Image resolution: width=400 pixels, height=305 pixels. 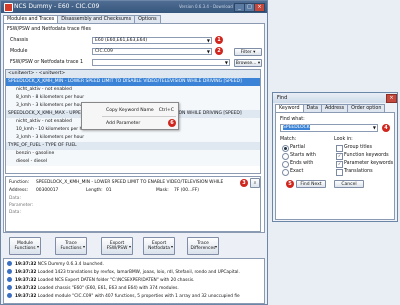 What do you see at coordinates (71, 246) in the screenshot?
I see `trace-functions-button: Trace Functions ▾` at bounding box center [71, 246].